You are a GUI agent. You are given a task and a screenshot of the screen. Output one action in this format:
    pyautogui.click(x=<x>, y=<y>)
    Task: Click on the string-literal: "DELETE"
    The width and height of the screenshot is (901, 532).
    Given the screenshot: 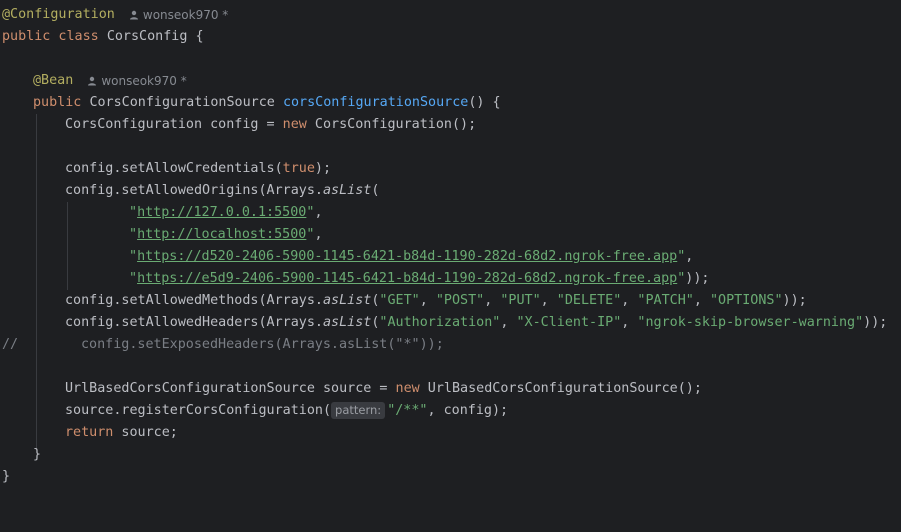 What is the action you would take?
    pyautogui.click(x=589, y=300)
    